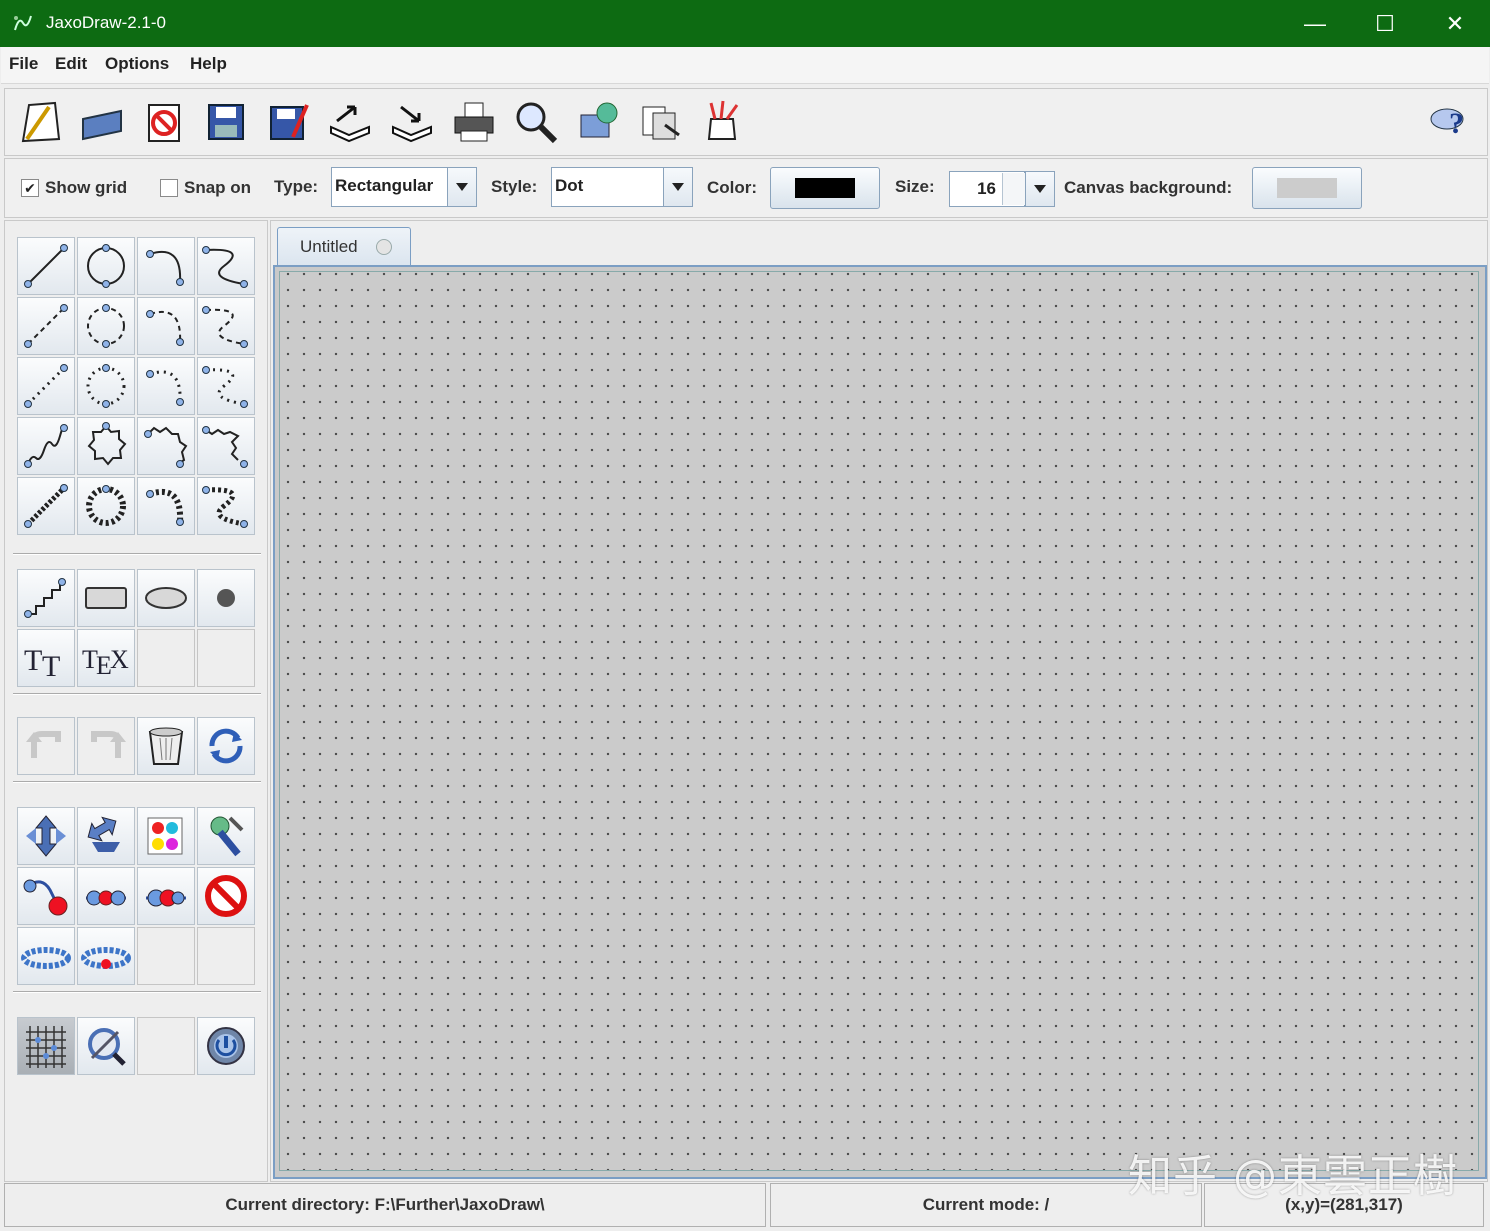 This screenshot has height=1231, width=1490. What do you see at coordinates (1385, 23) in the screenshot?
I see `maximize-button: ☐` at bounding box center [1385, 23].